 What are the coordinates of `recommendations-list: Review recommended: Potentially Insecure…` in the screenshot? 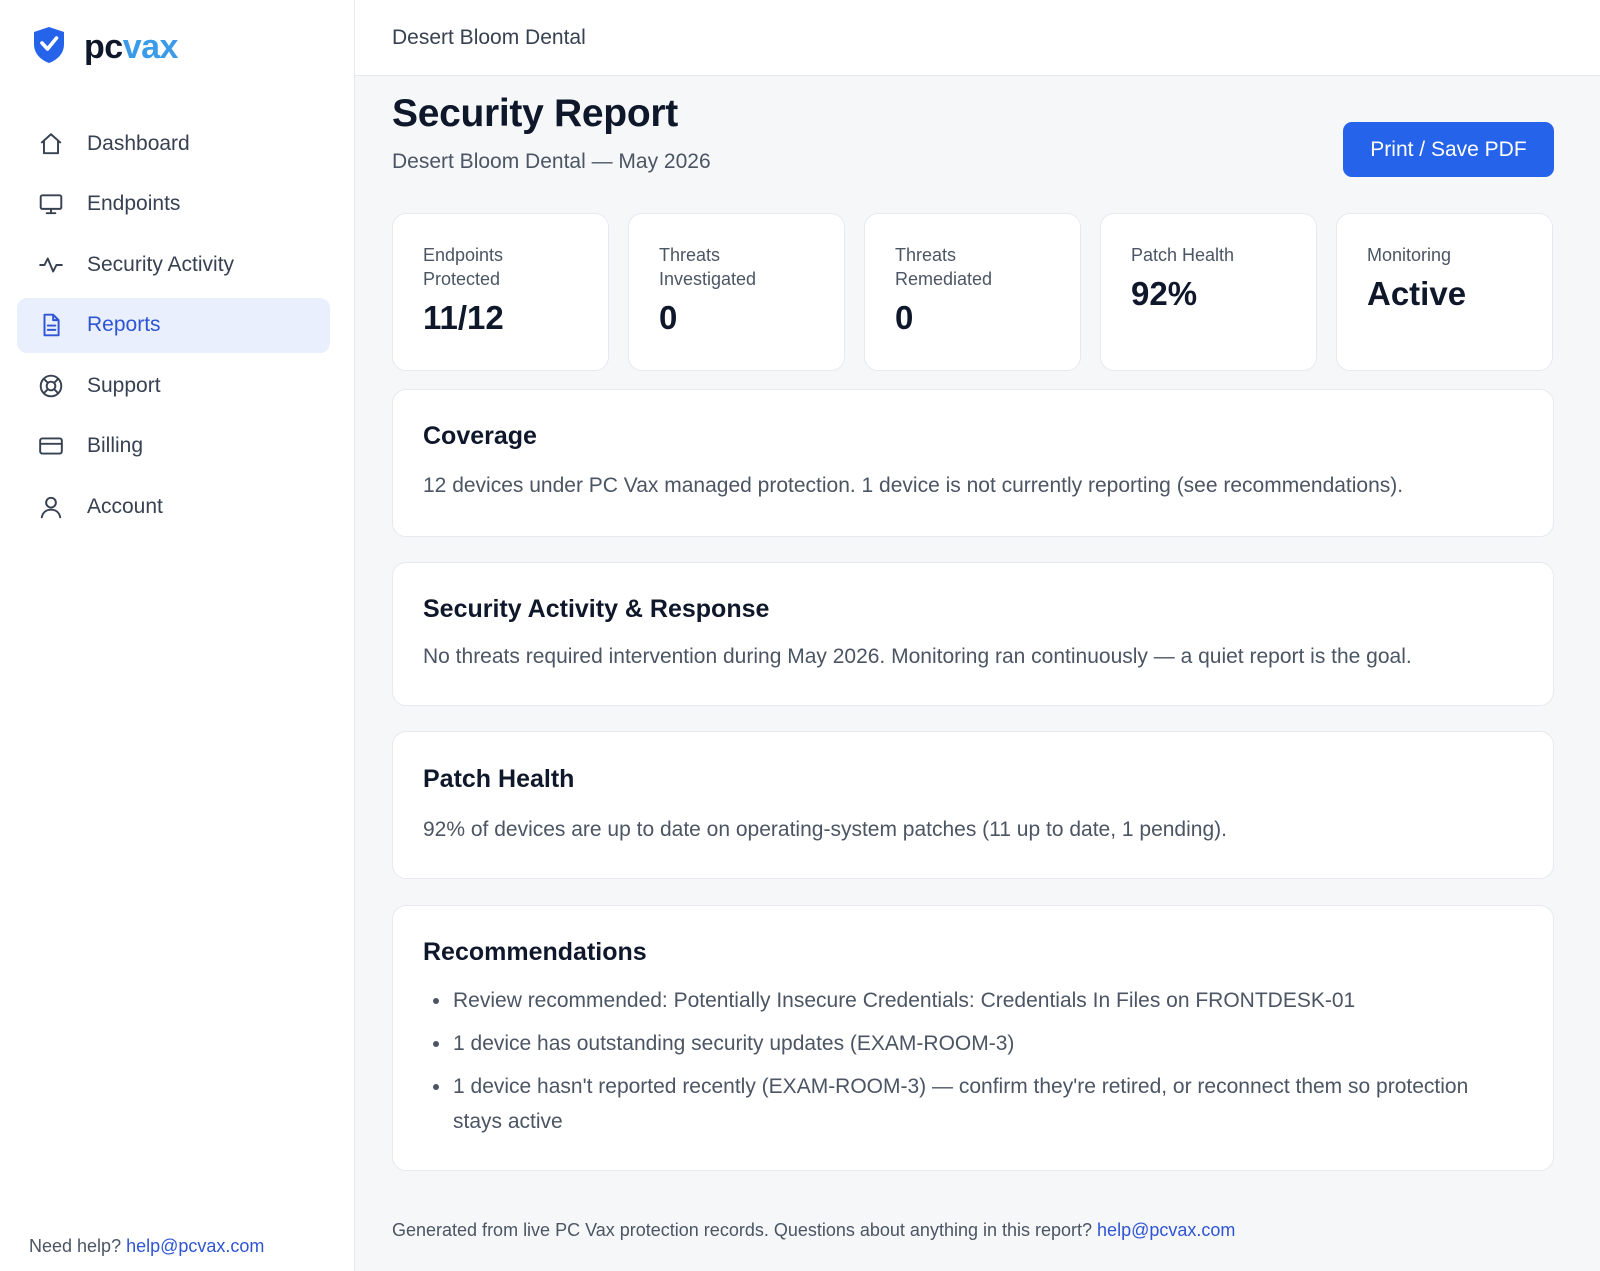 It's located at (973, 1061).